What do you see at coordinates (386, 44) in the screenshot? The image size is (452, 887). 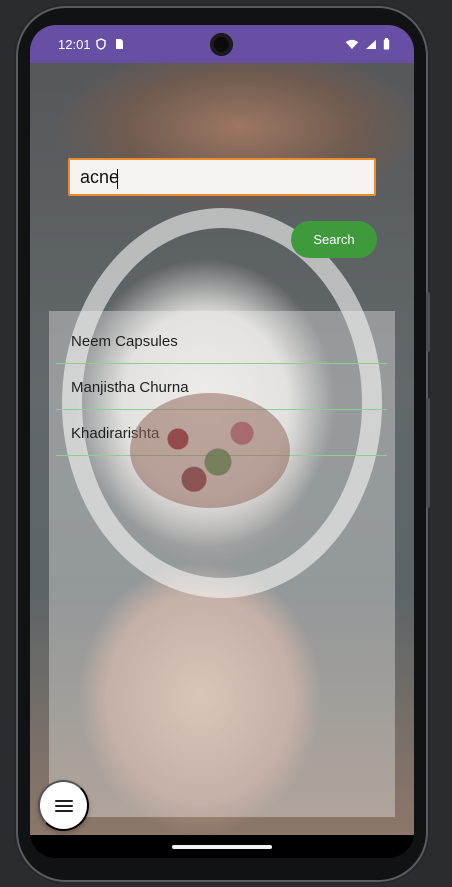 I see `battery-icon` at bounding box center [386, 44].